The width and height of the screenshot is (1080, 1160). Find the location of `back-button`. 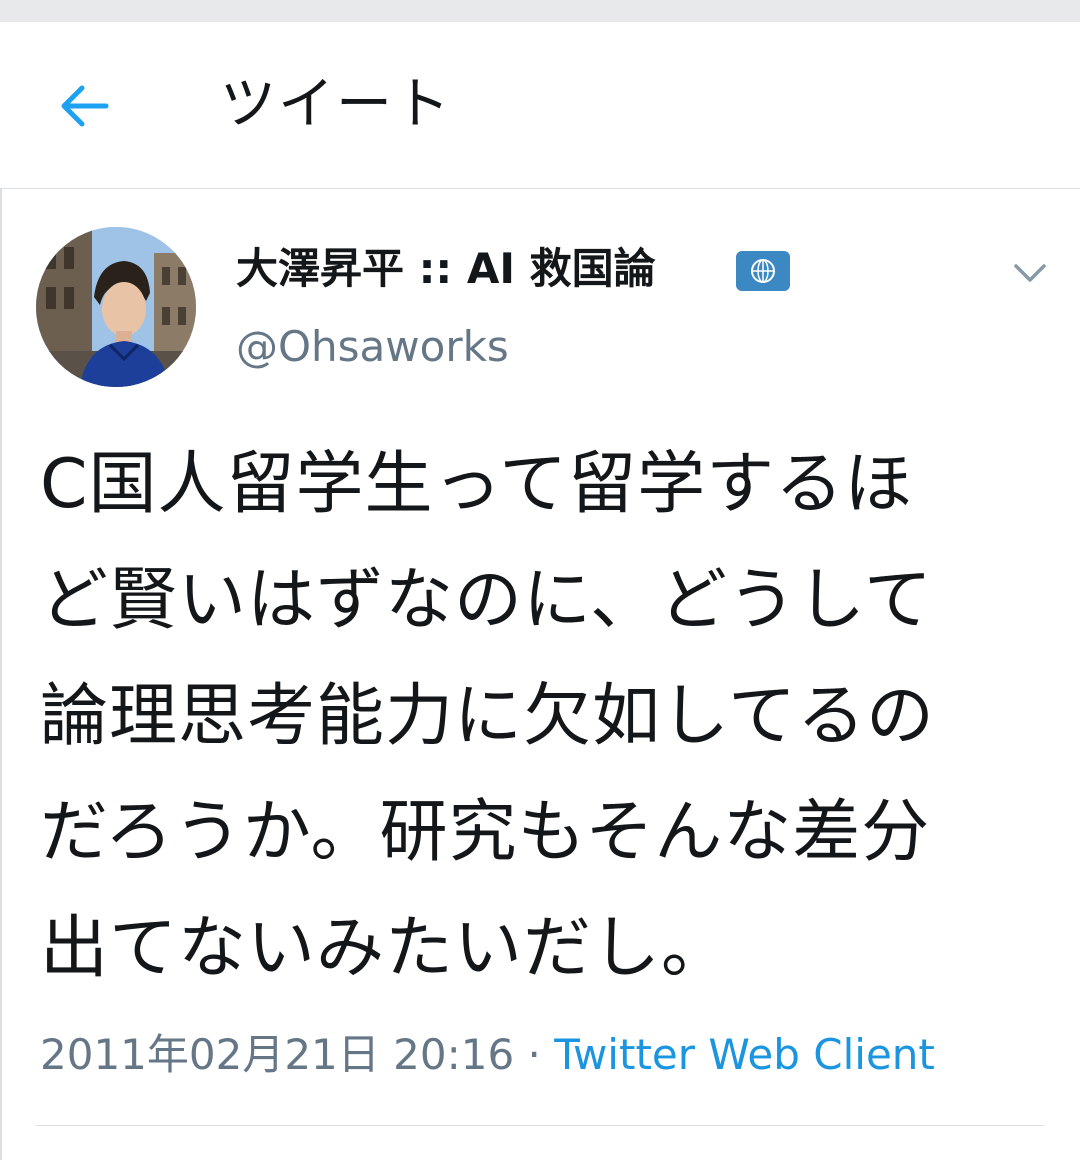

back-button is located at coordinates (84, 106).